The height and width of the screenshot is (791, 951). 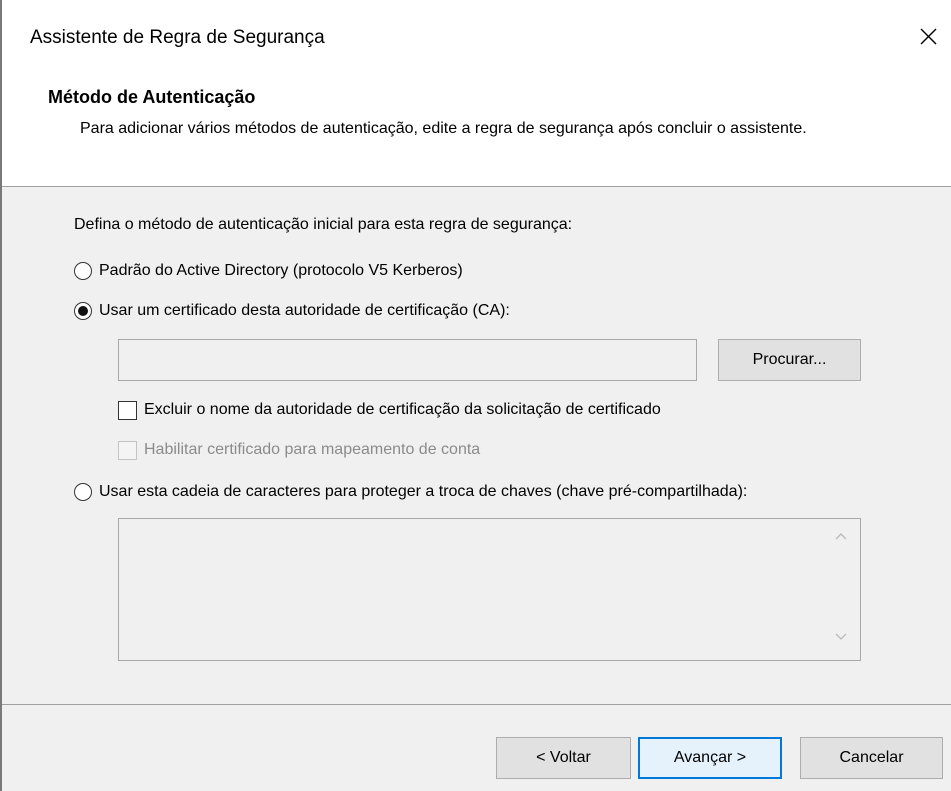 I want to click on header-divider, so click(x=476, y=186).